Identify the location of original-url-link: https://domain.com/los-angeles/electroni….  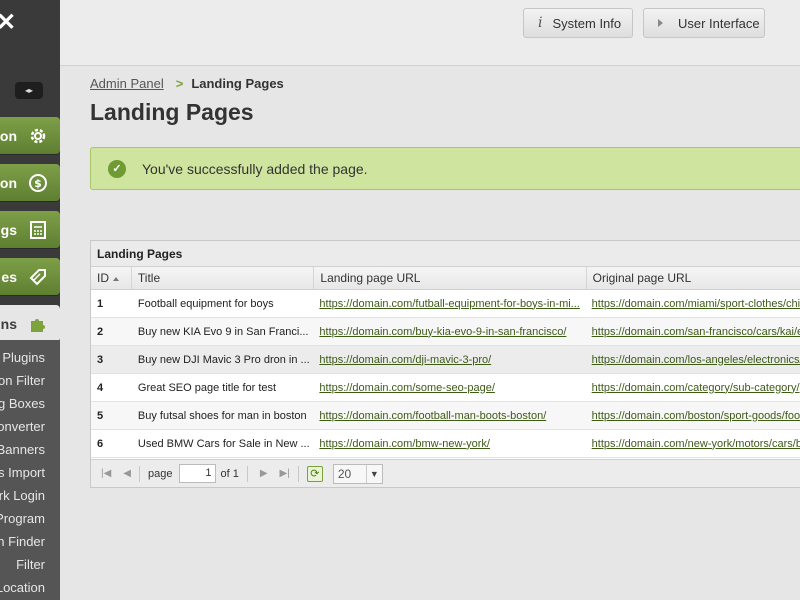
(696, 360).